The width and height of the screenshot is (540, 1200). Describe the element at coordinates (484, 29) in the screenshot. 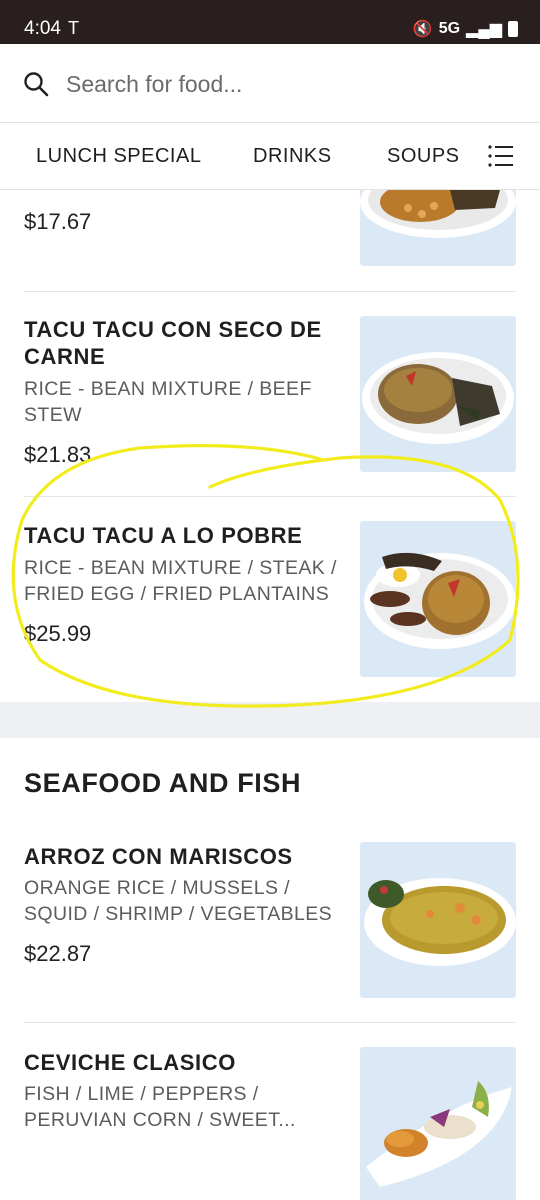

I see `signal-icon: ▂▄▆` at that location.